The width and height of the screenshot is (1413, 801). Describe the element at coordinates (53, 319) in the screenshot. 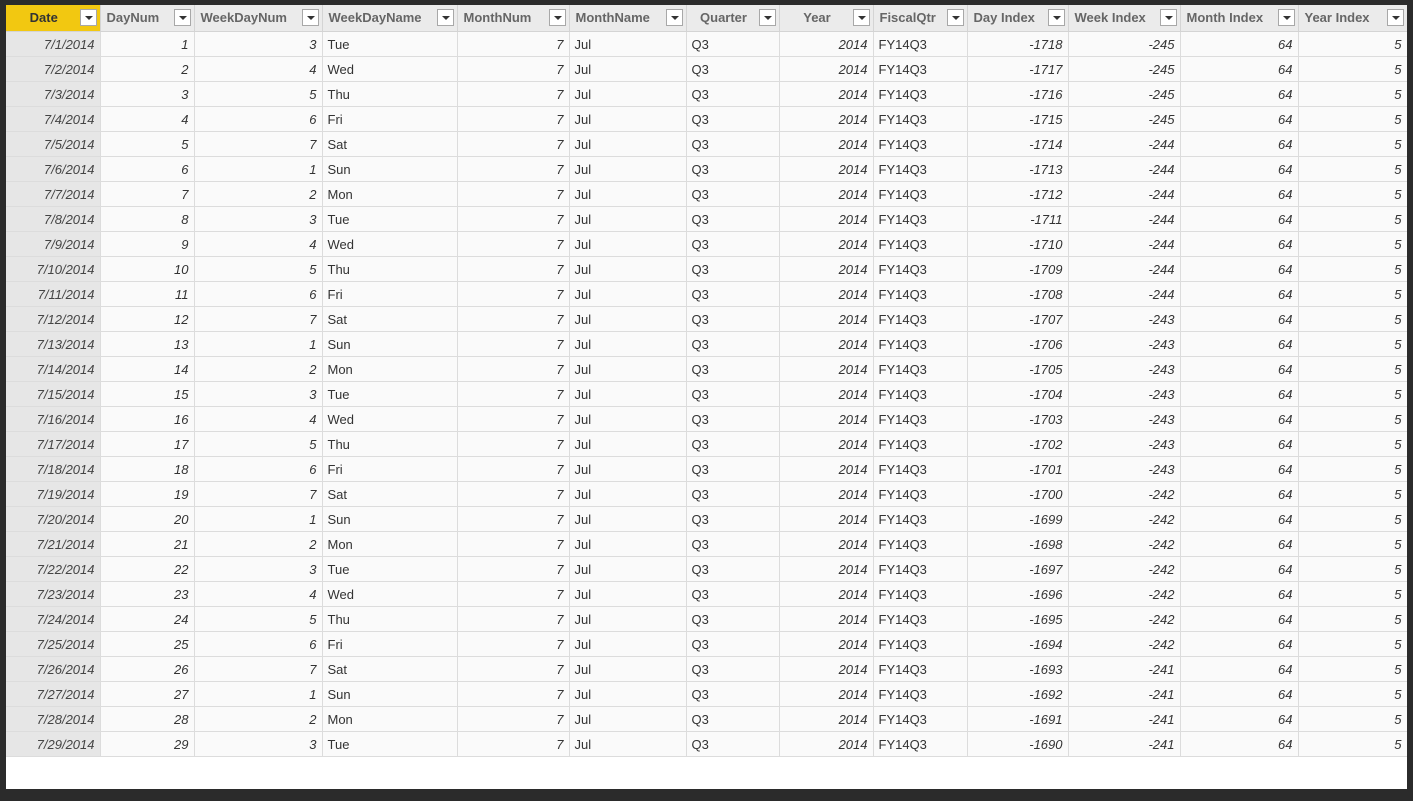

I see `cell-date: 7/12/2014` at that location.